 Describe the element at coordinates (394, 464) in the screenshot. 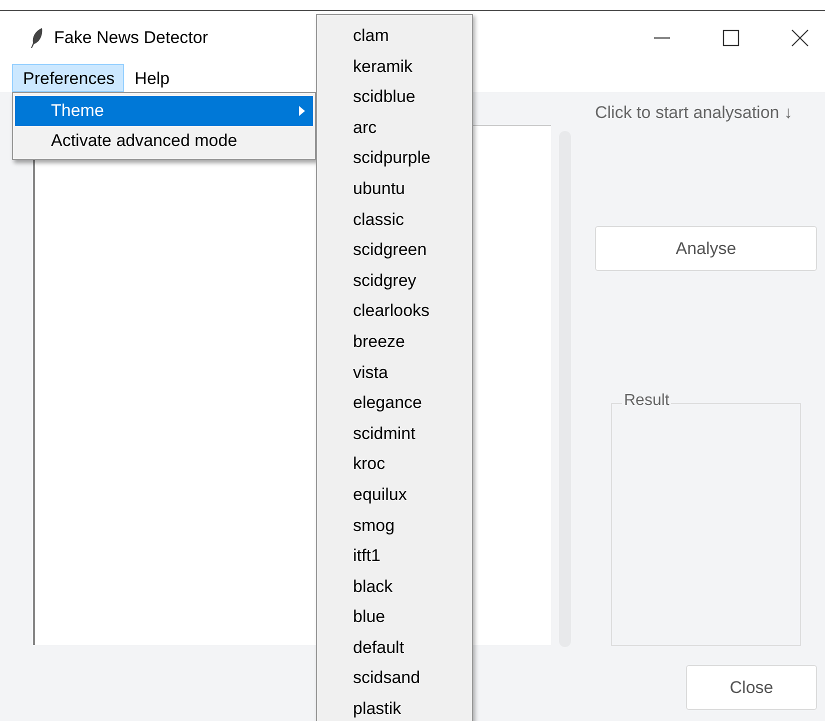

I see `theme-menu-item: kroc` at that location.